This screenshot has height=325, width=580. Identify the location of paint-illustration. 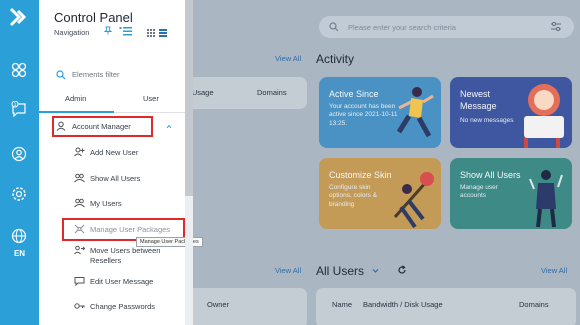
(413, 200).